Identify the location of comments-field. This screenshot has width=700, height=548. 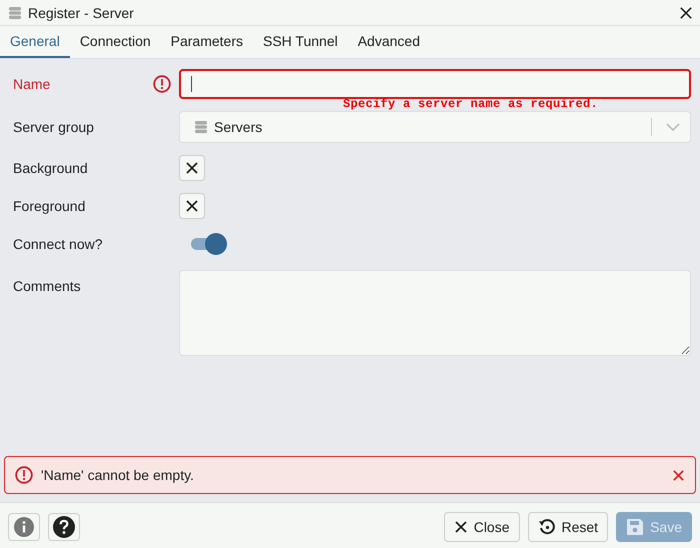
(435, 313).